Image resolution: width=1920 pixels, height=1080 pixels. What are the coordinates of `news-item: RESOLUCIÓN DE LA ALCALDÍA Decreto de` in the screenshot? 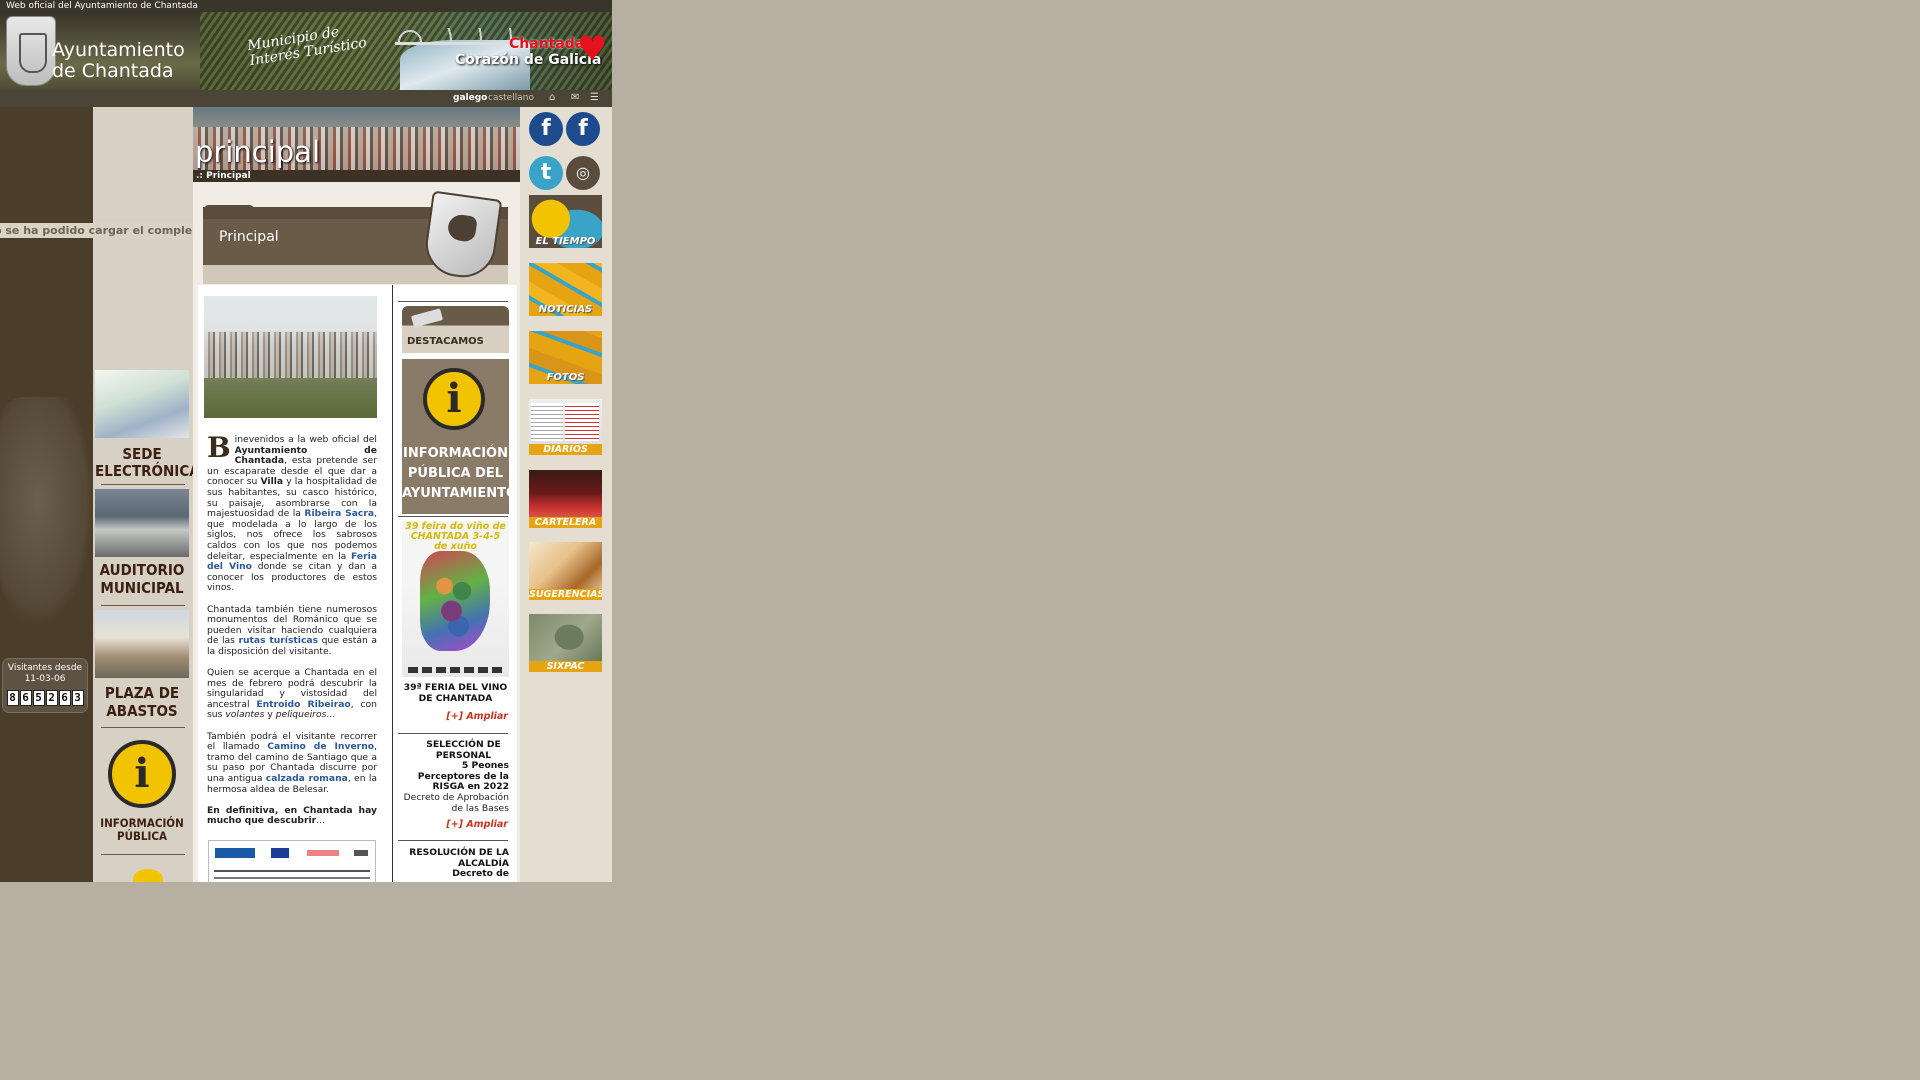 It's located at (455, 863).